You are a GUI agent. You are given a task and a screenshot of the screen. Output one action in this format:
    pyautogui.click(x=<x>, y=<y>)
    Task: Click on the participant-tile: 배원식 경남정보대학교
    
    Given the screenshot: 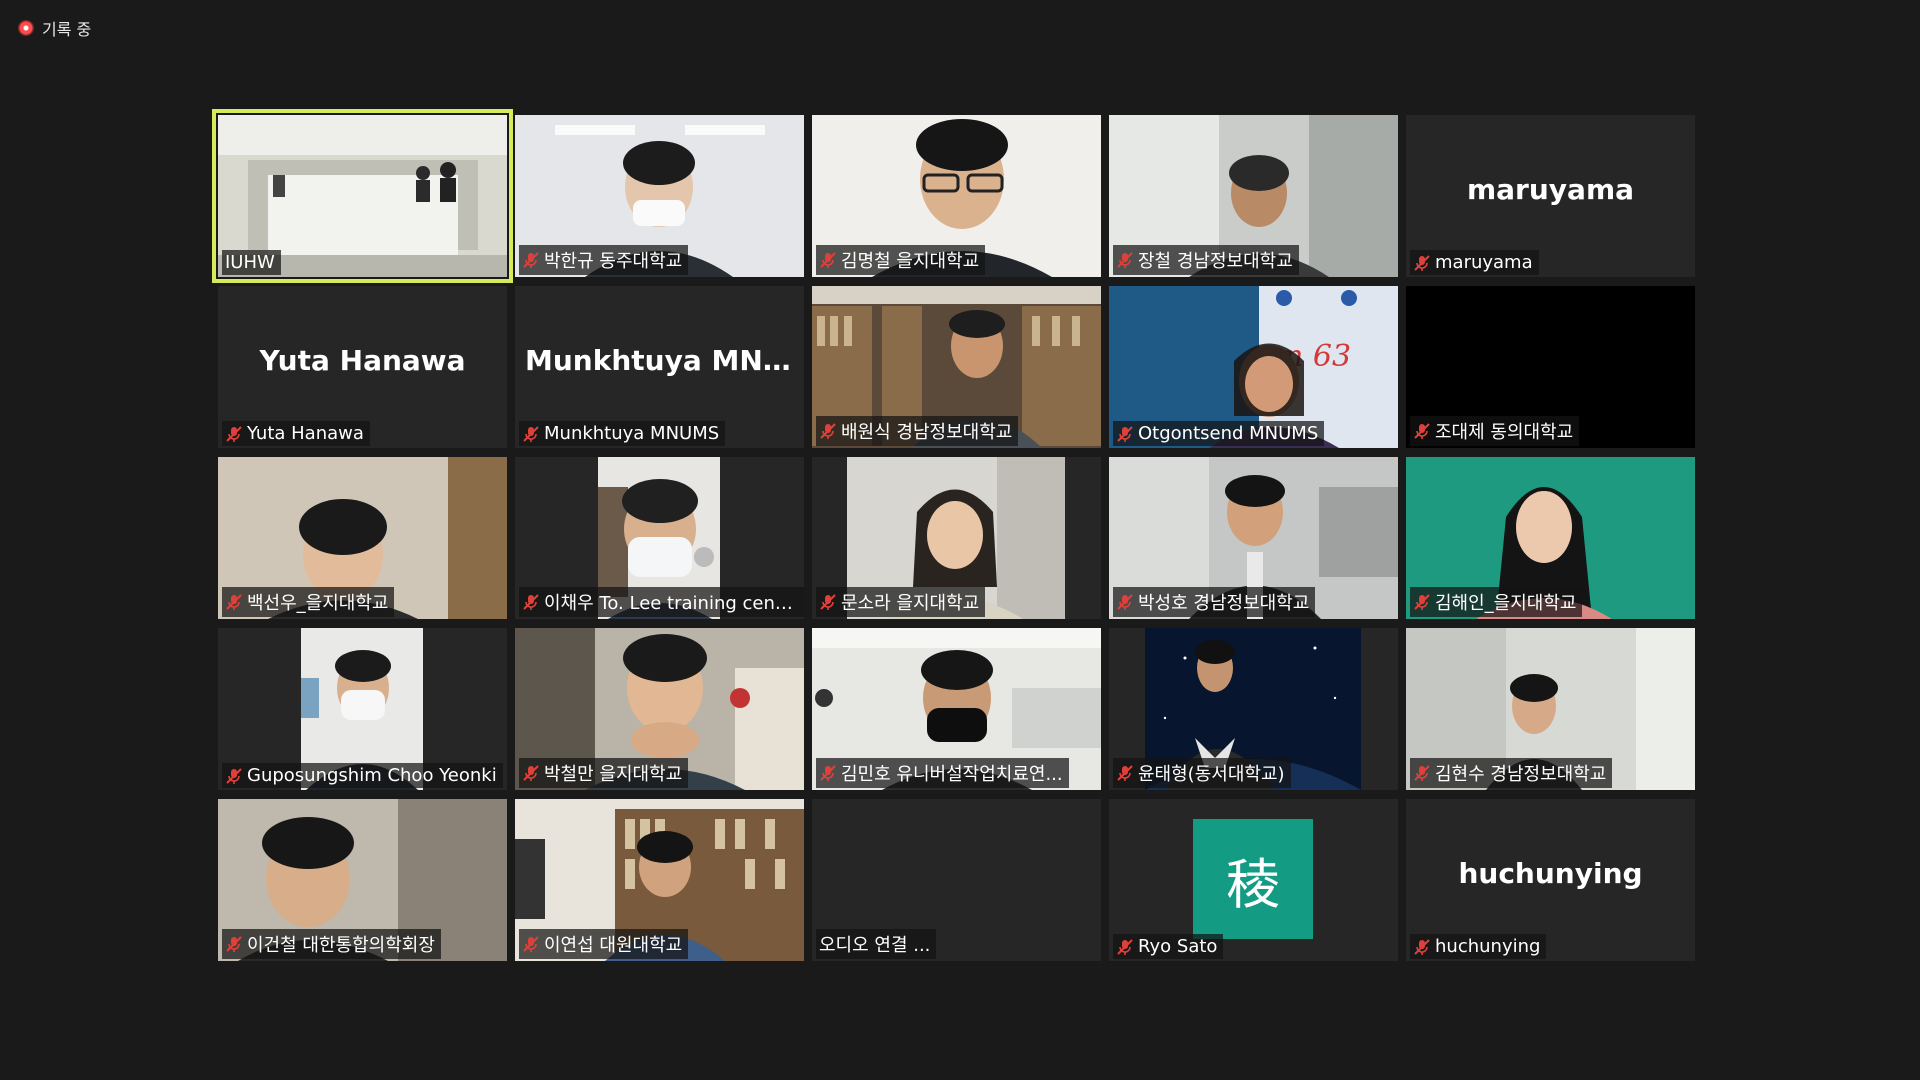 What is the action you would take?
    pyautogui.click(x=956, y=367)
    